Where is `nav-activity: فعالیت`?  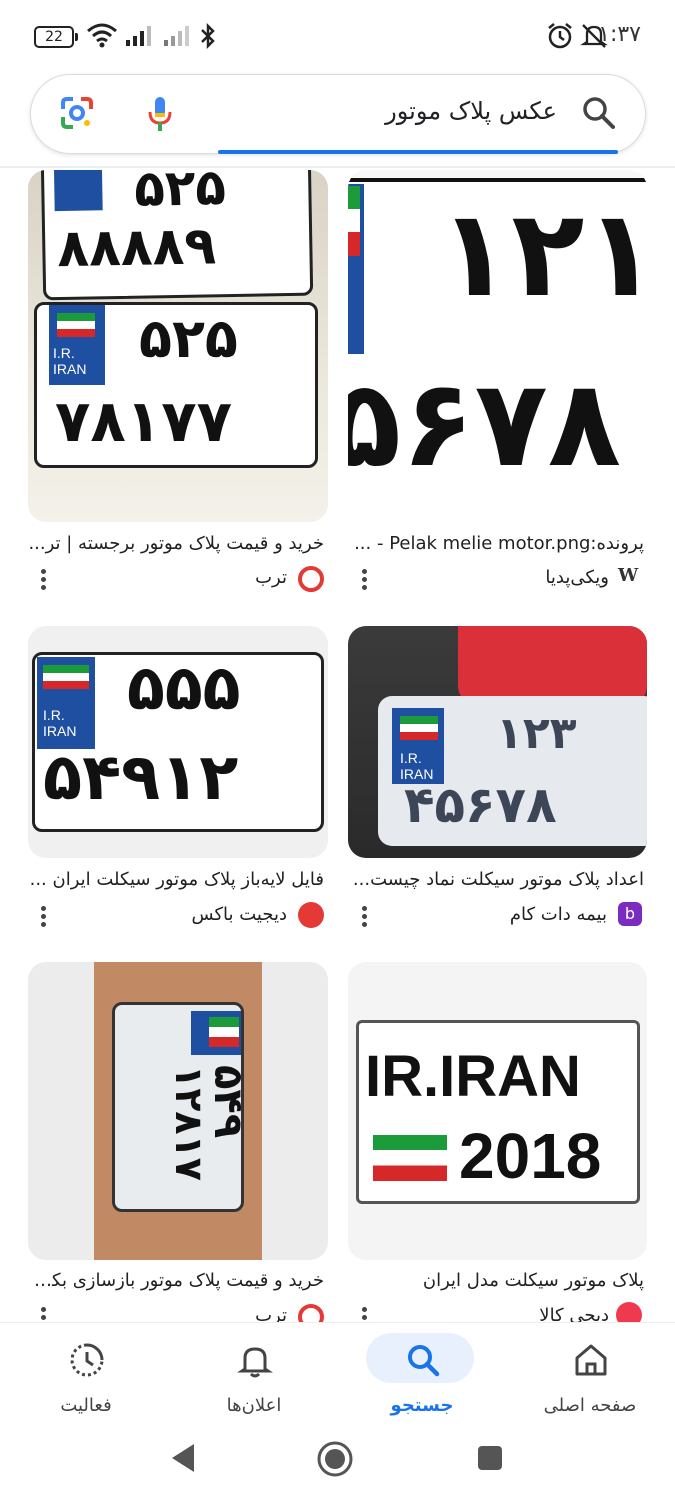 nav-activity: فعالیت is located at coordinates (86, 1377).